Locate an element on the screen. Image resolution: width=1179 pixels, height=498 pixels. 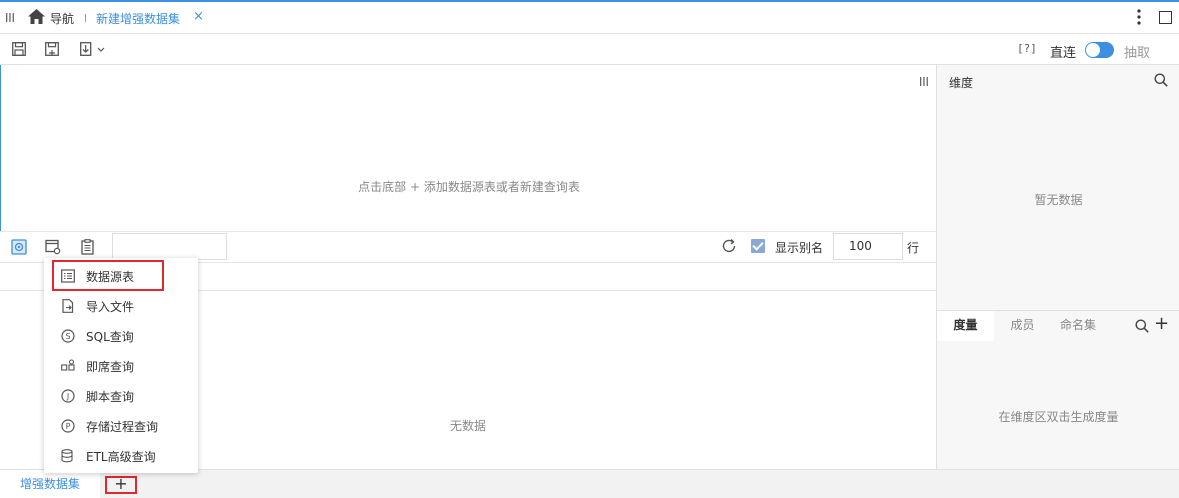
dimension-title: 维度 is located at coordinates (961, 83).